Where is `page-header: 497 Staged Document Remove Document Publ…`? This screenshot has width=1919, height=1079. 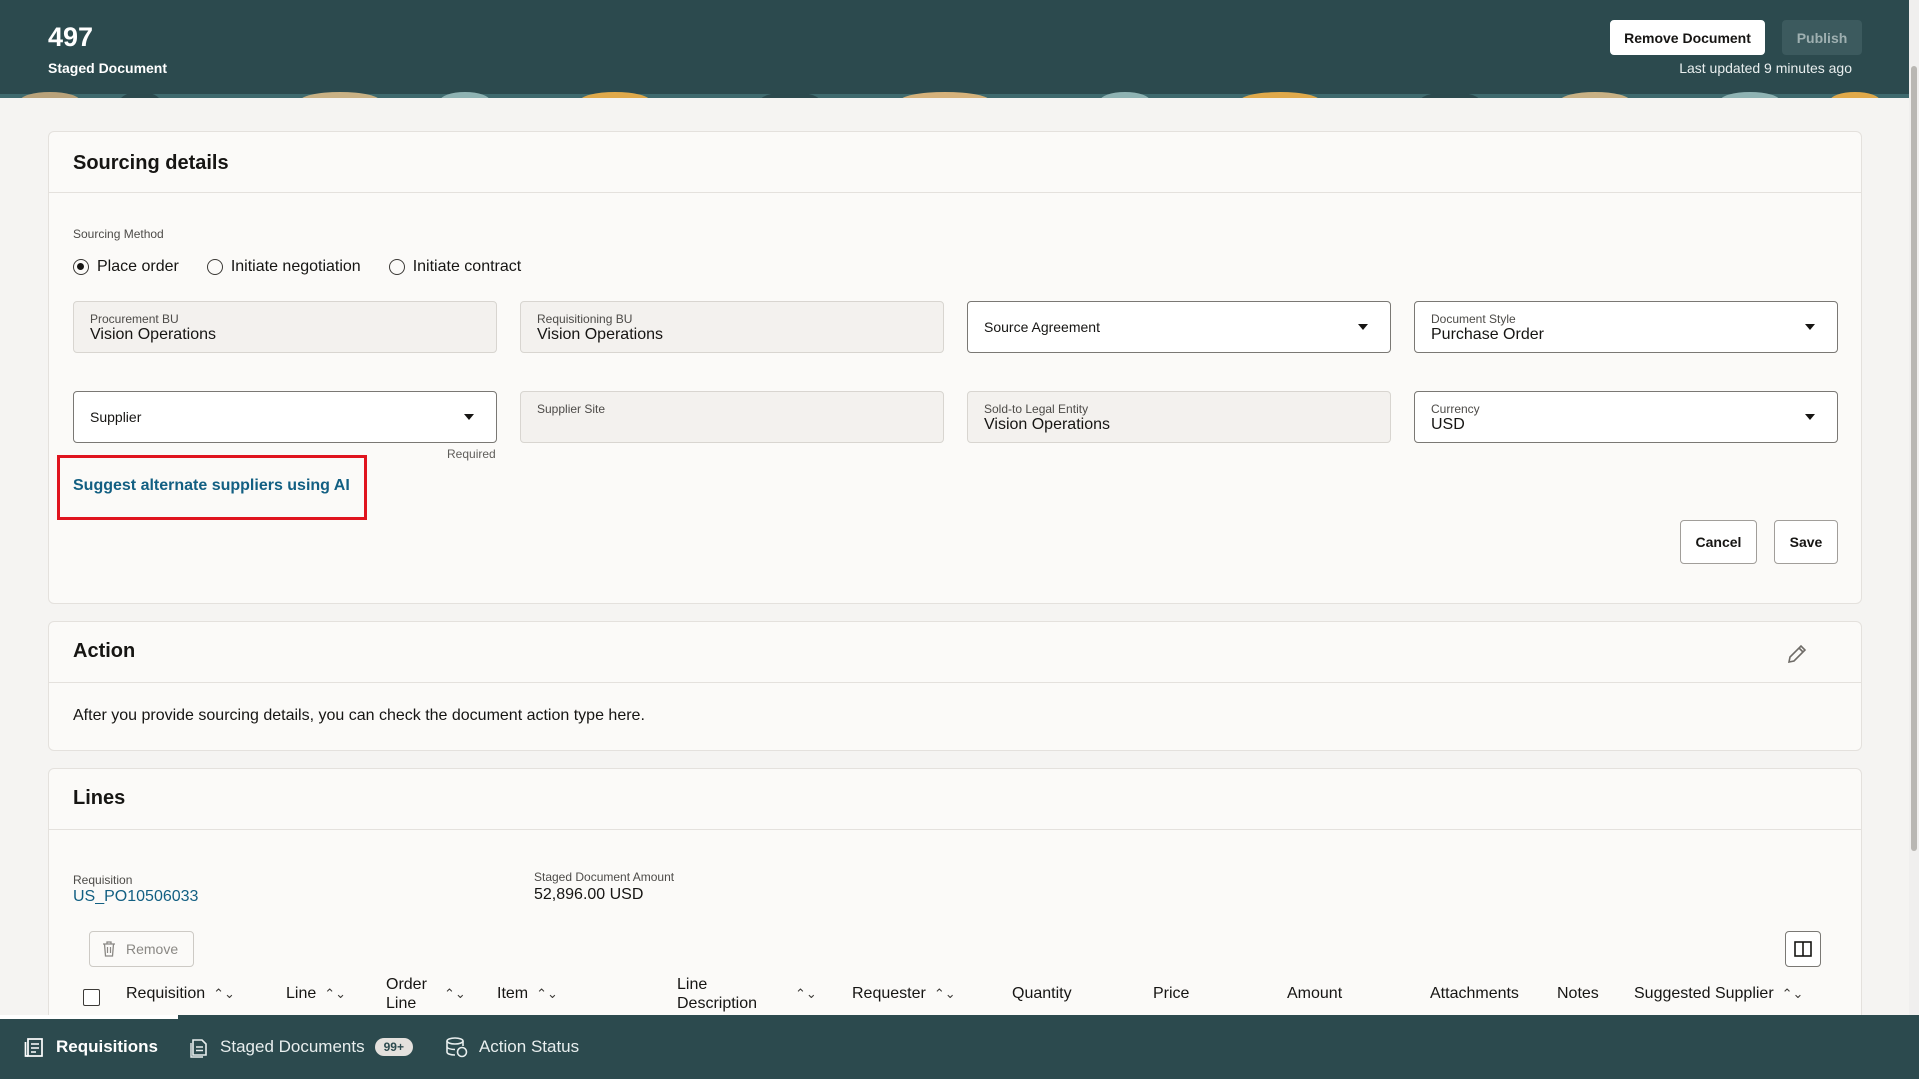
page-header: 497 Staged Document Remove Document Publ… is located at coordinates (954, 49).